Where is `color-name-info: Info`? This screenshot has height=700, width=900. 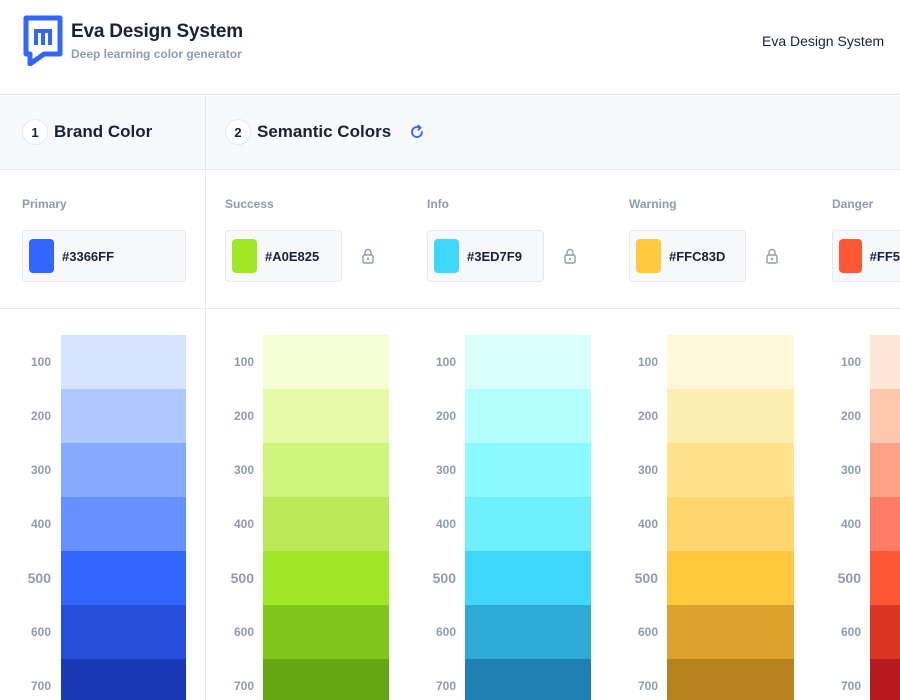
color-name-info: Info is located at coordinates (438, 204).